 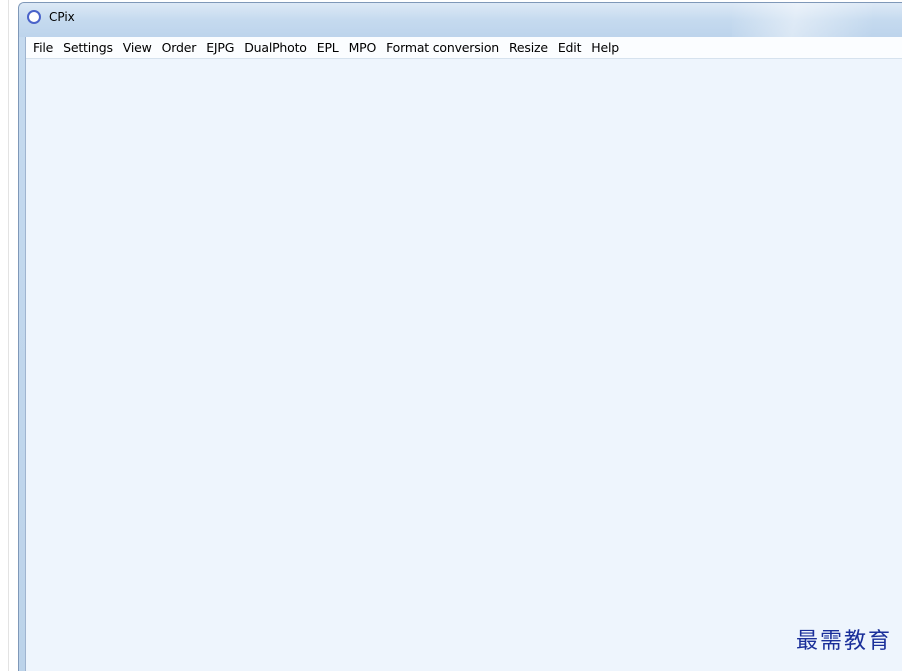 I want to click on menu-ejpg: EJPG, so click(x=220, y=48).